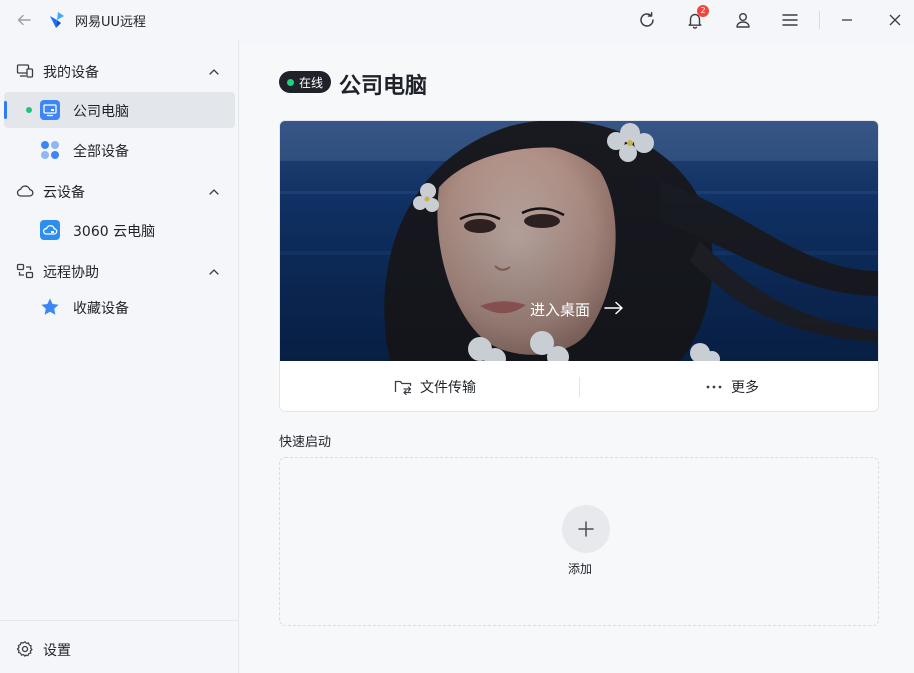  I want to click on group-label: 我的设备, so click(71, 73).